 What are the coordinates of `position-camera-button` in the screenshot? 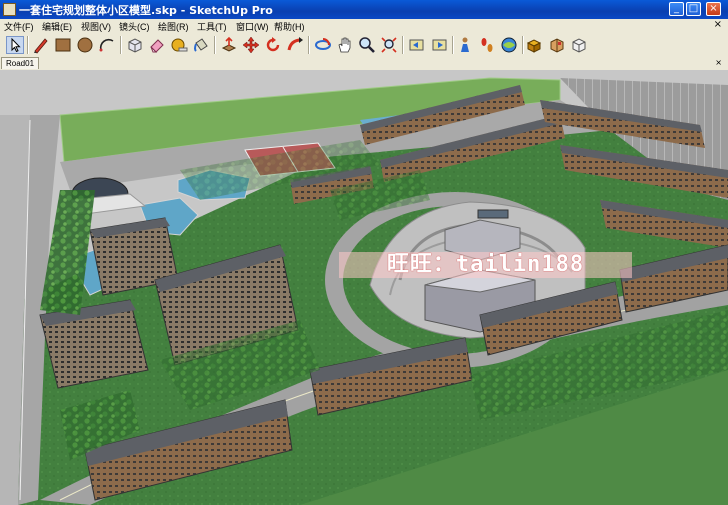 It's located at (465, 45).